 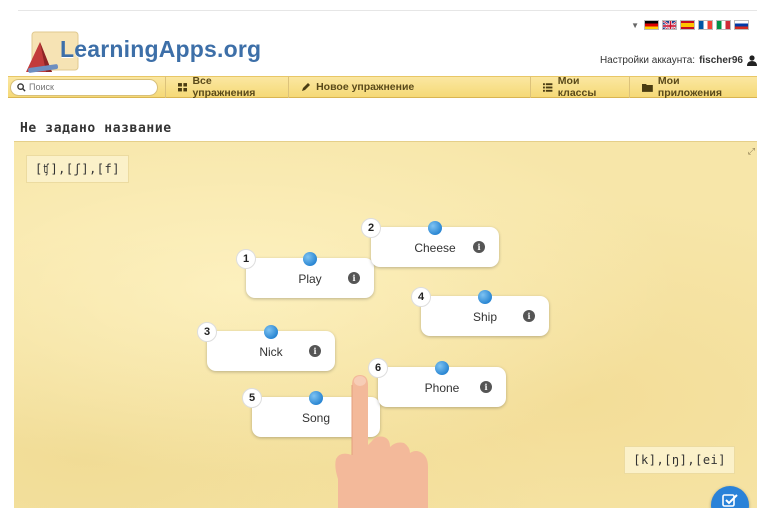 What do you see at coordinates (701, 87) in the screenshot?
I see `nav-my-apps-label: Мои приложения` at bounding box center [701, 87].